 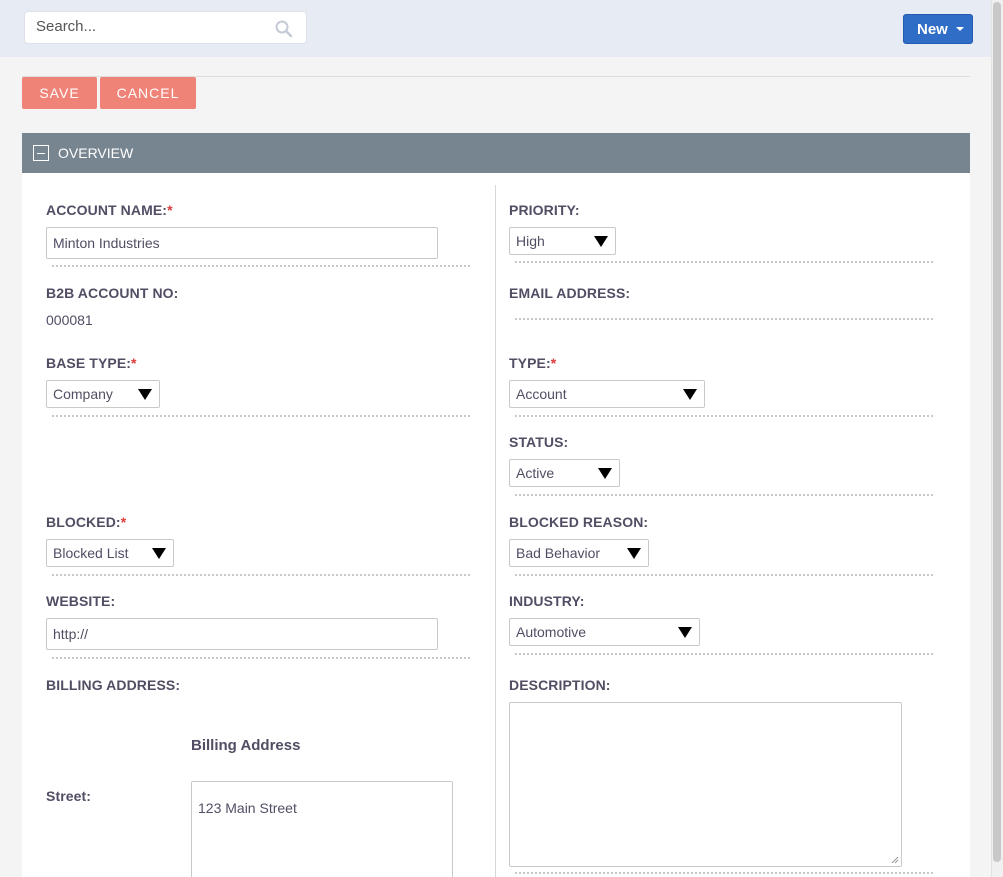 I want to click on website-input: http://, so click(x=242, y=634).